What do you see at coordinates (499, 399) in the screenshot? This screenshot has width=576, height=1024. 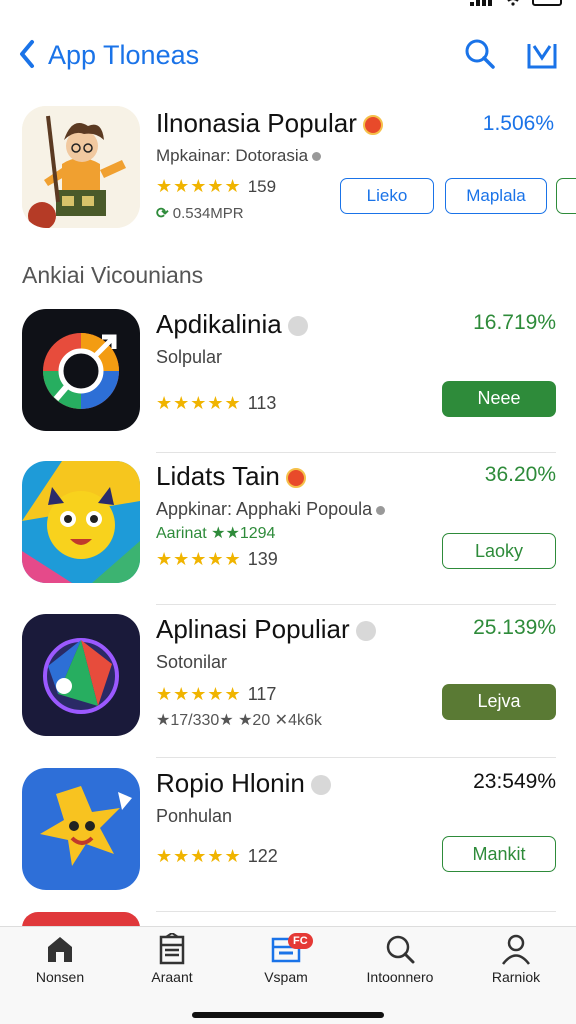 I see `get-button: Neee` at bounding box center [499, 399].